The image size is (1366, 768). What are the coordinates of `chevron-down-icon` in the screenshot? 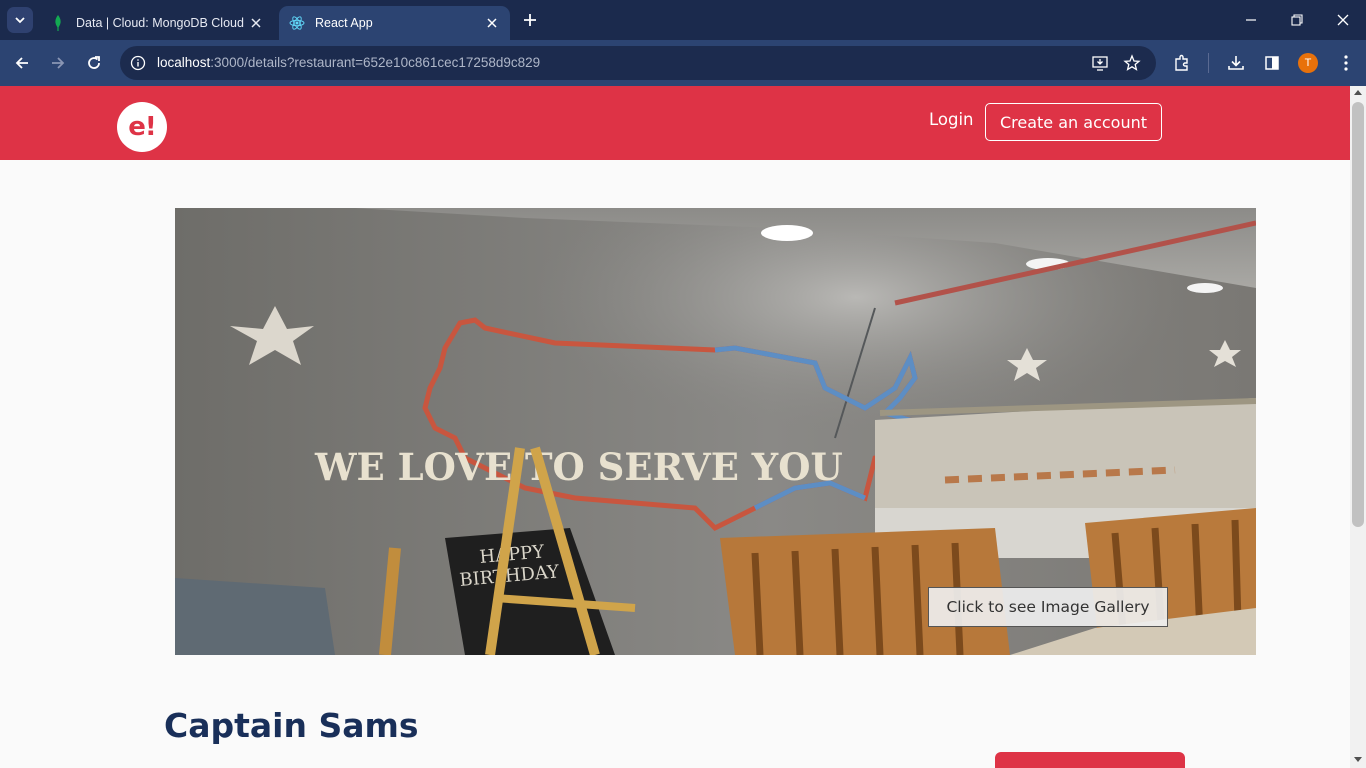 It's located at (20, 20).